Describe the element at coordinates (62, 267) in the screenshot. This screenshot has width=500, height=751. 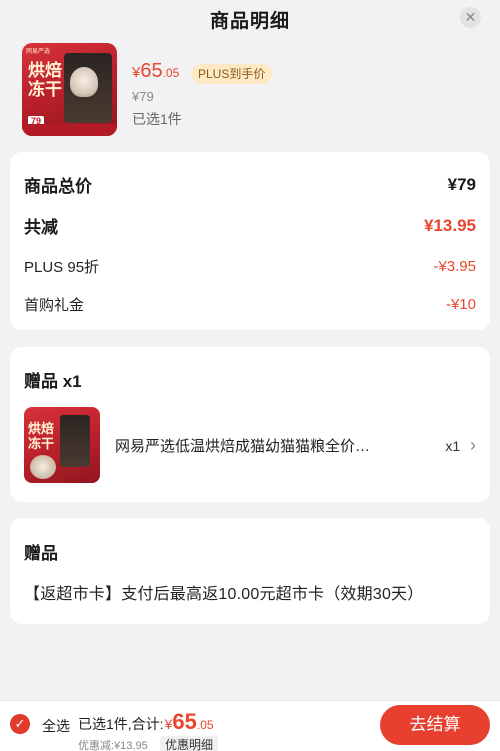
I see `plus-discount-label: PLUS 95折` at that location.